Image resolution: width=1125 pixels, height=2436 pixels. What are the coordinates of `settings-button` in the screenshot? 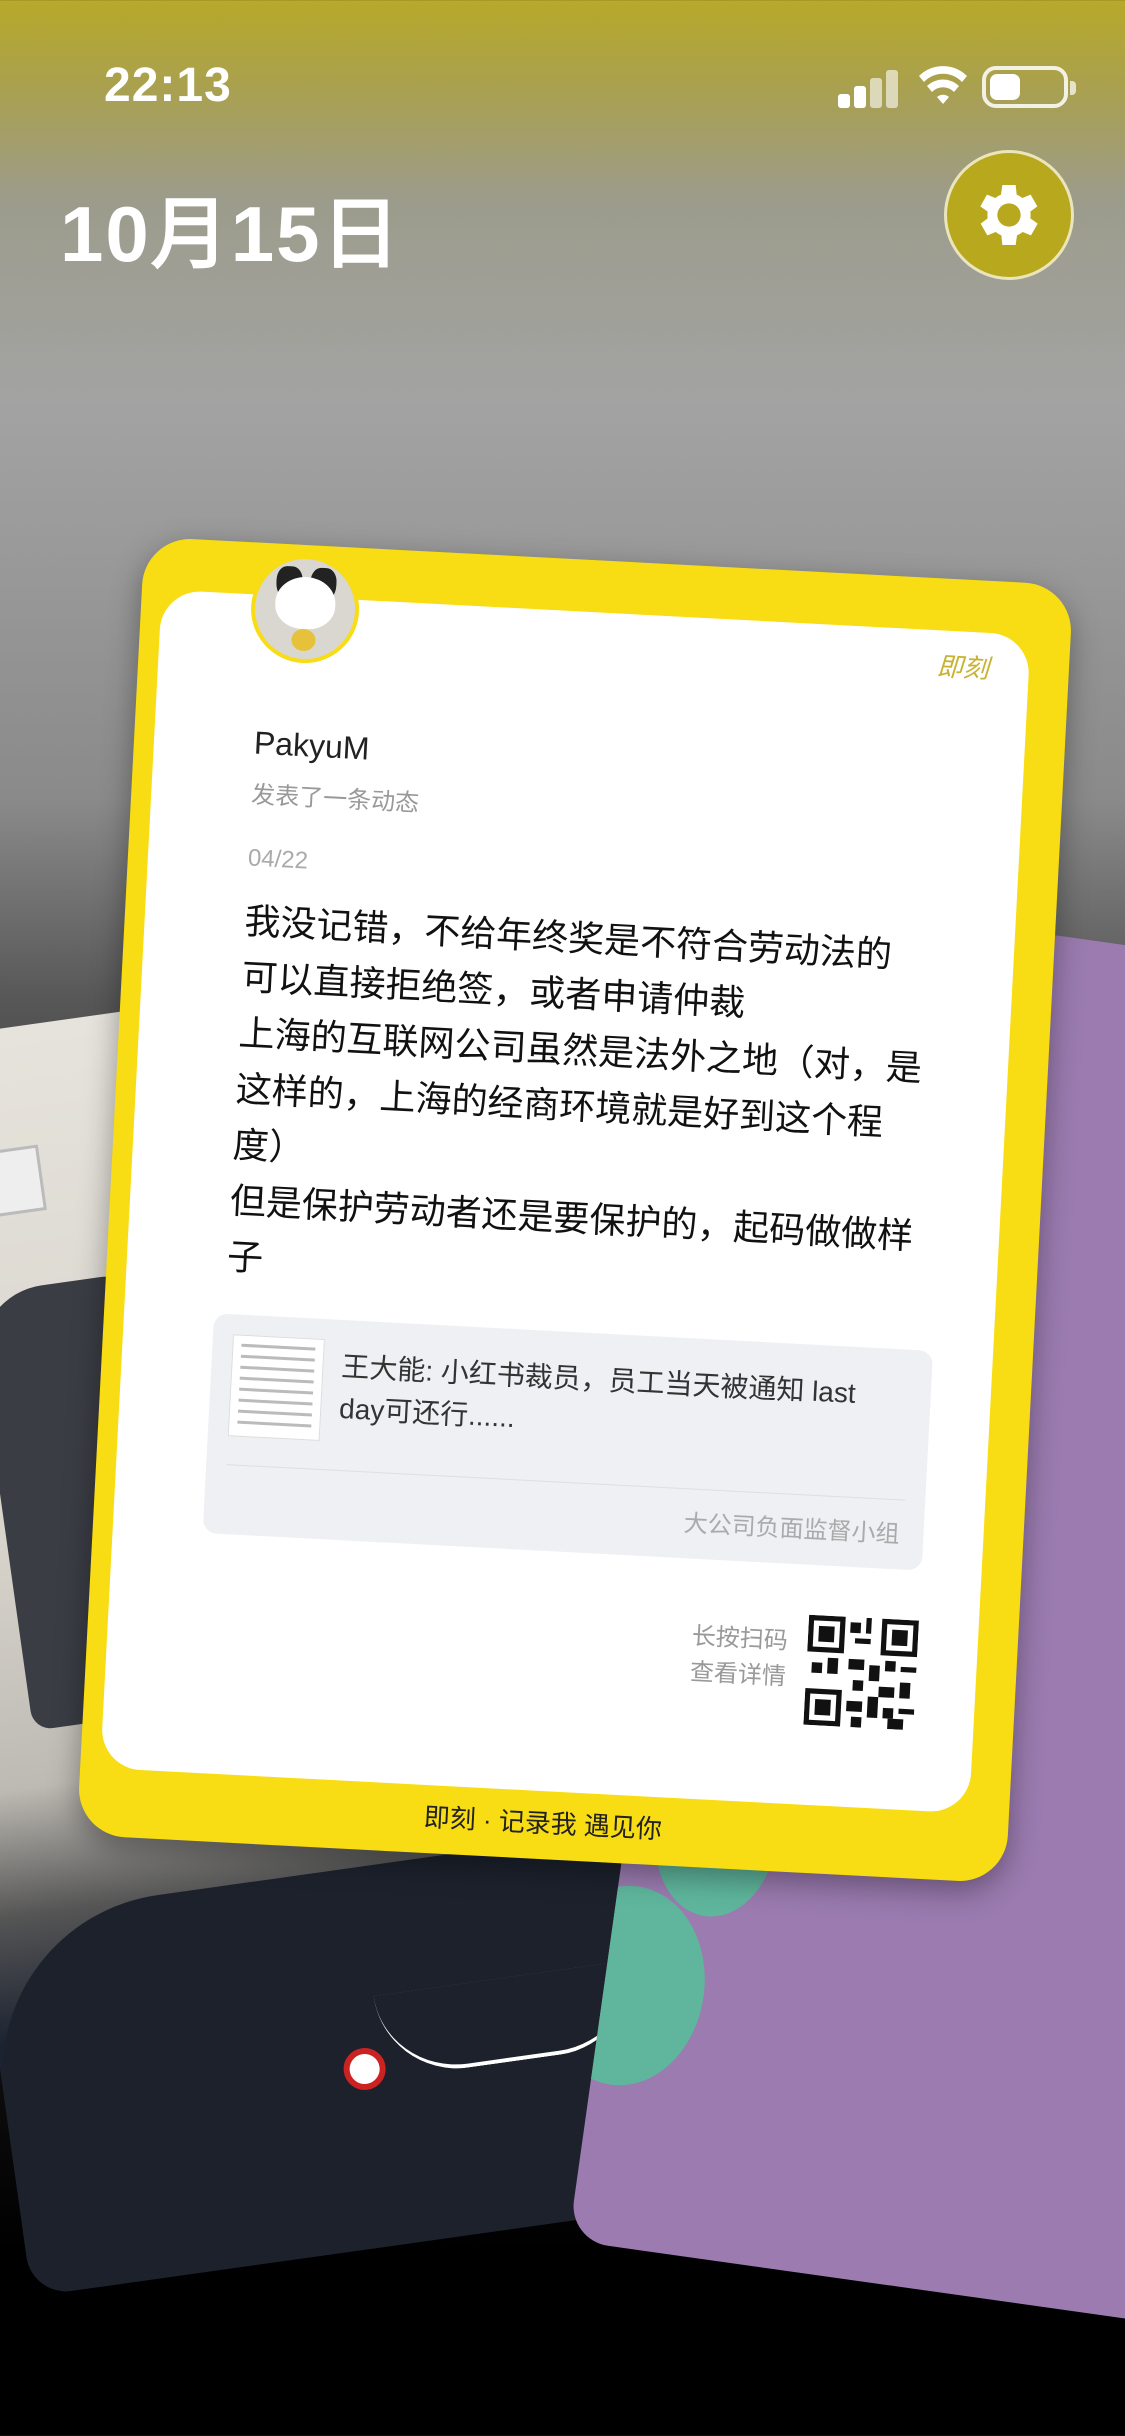 It's located at (1009, 215).